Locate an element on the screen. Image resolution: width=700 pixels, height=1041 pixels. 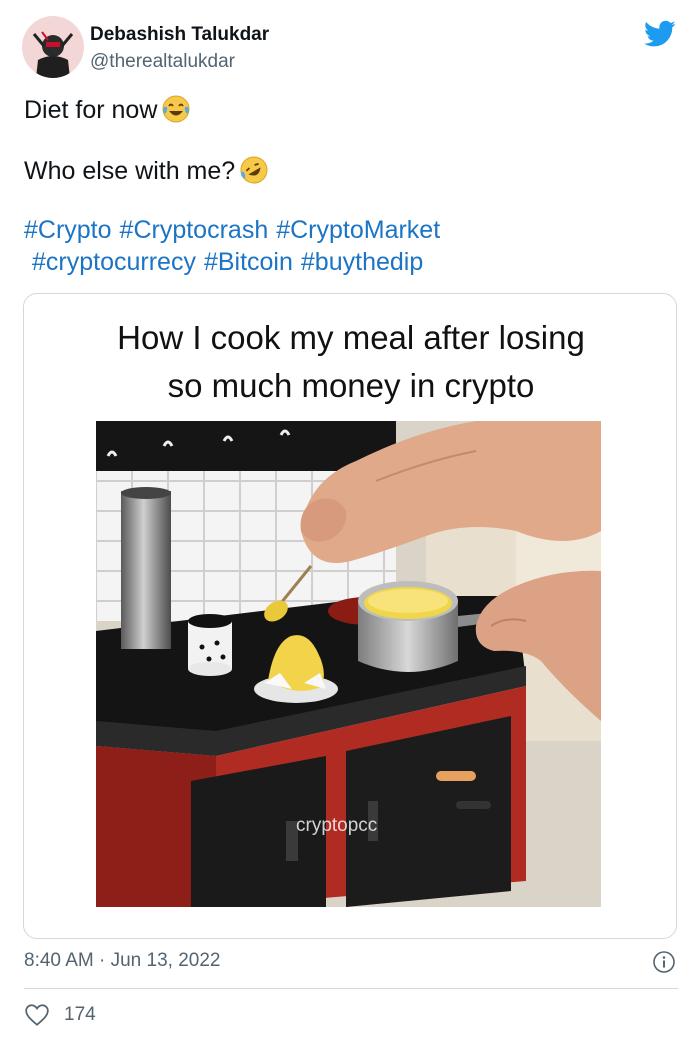
meme-caption-line1: How I cook my meal after losing is located at coordinates (351, 337).